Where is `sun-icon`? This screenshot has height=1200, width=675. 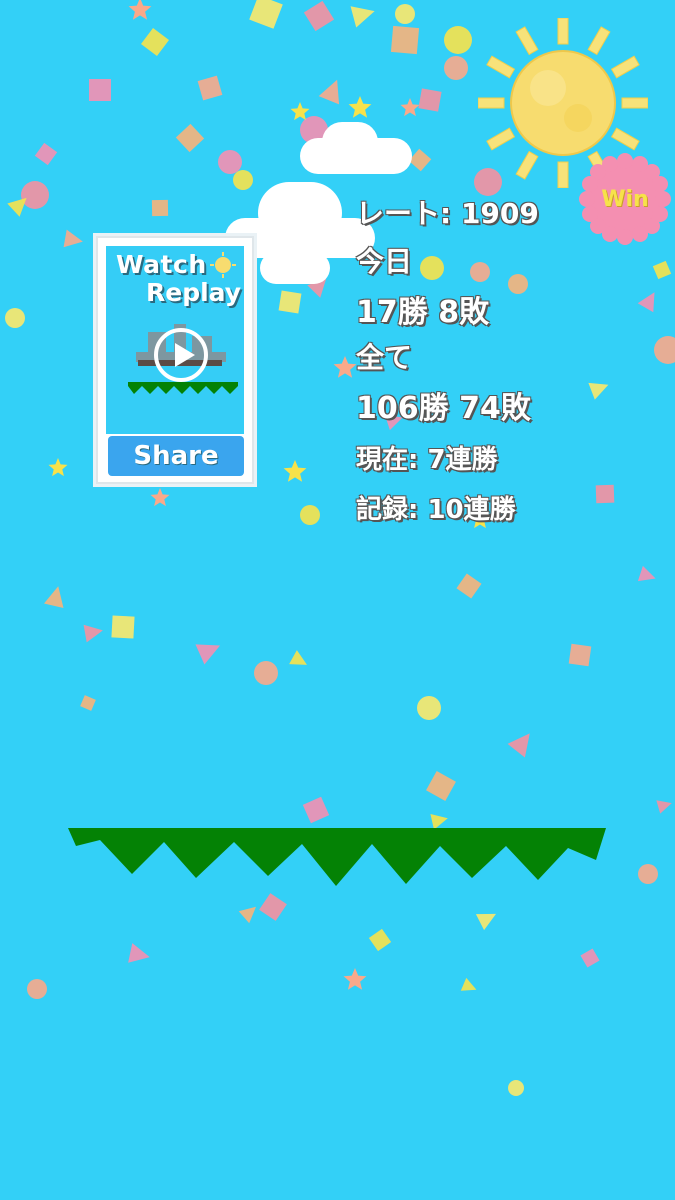
sun-icon is located at coordinates (223, 265).